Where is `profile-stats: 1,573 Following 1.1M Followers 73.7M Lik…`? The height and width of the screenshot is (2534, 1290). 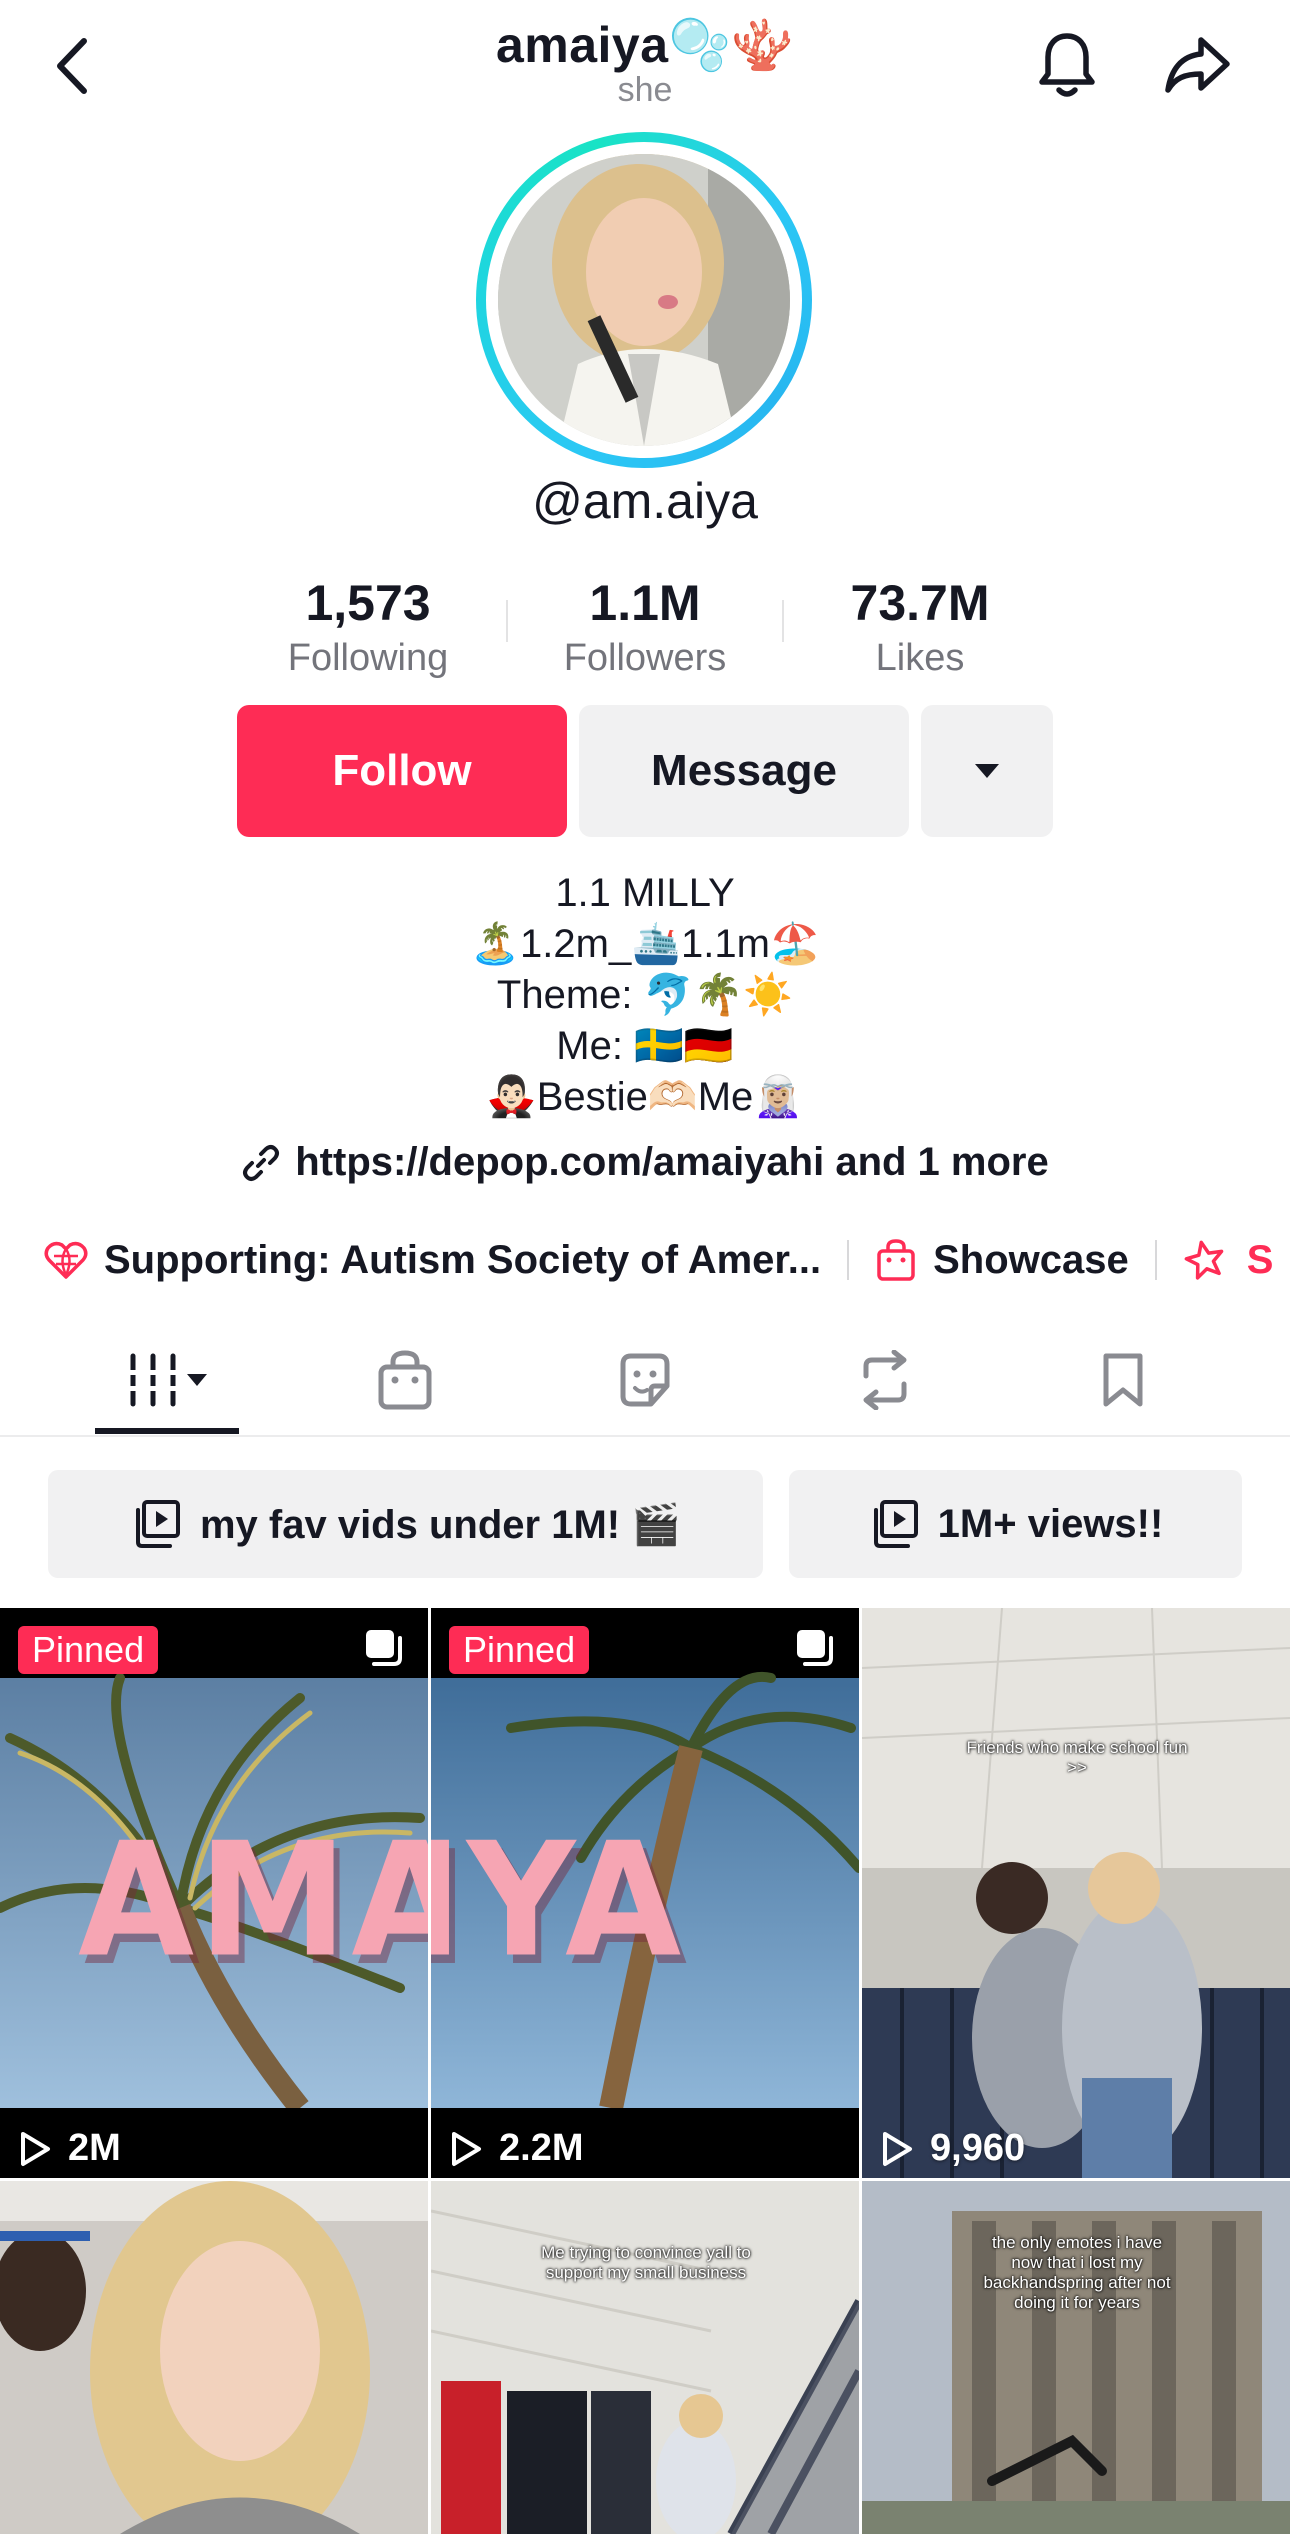 profile-stats: 1,573 Following 1.1M Followers 73.7M Lik… is located at coordinates (645, 630).